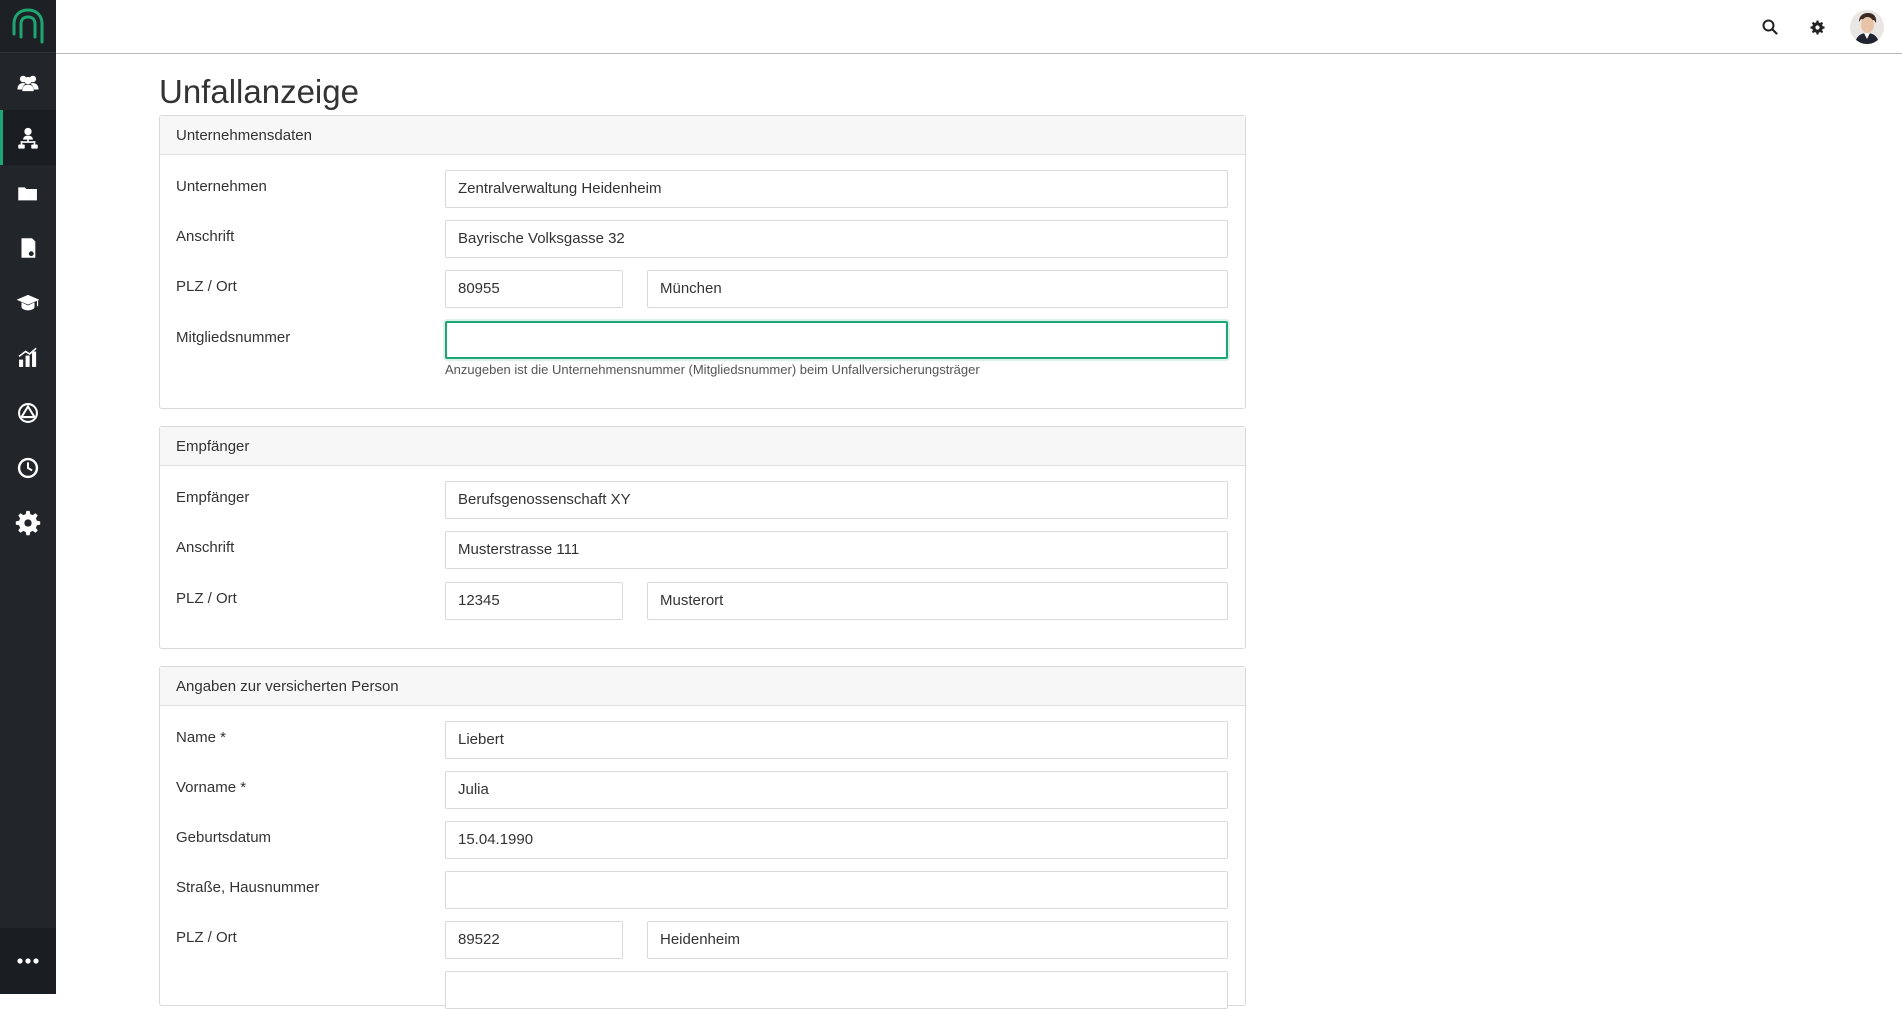 The height and width of the screenshot is (1009, 1902). I want to click on member-number-row: Mitgliedsnummer, so click(703, 340).